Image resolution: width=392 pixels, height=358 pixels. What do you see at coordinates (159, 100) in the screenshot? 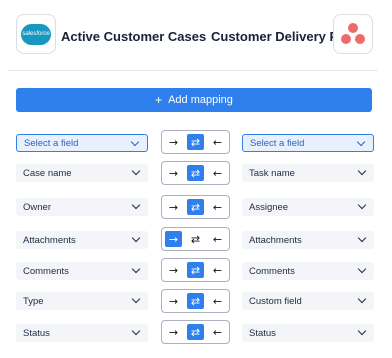
I see `plus-icon: +` at bounding box center [159, 100].